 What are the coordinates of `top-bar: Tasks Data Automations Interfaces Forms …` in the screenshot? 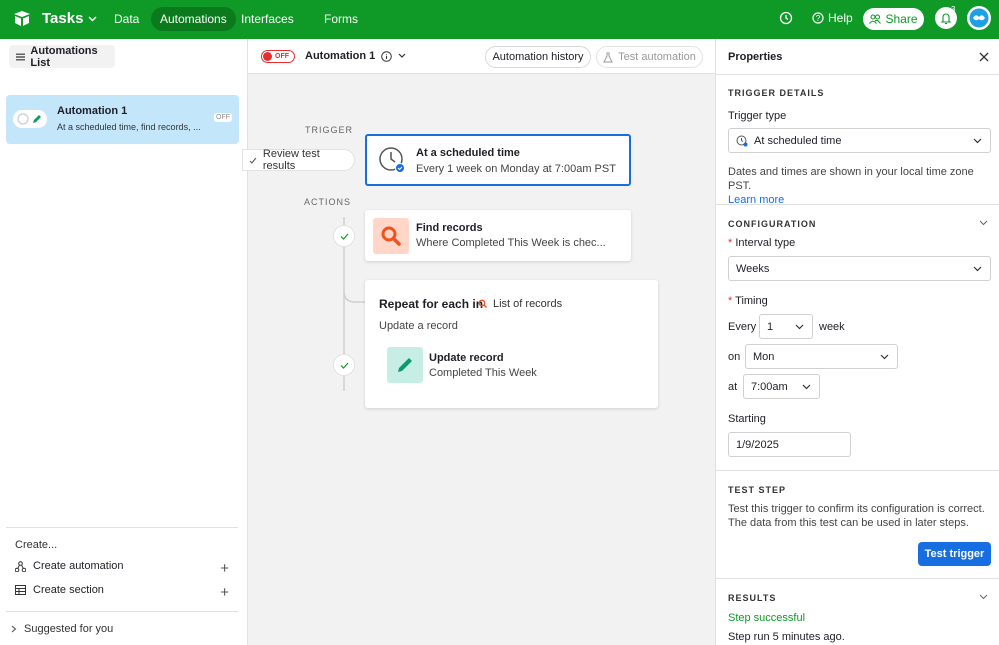 It's located at (499, 19).